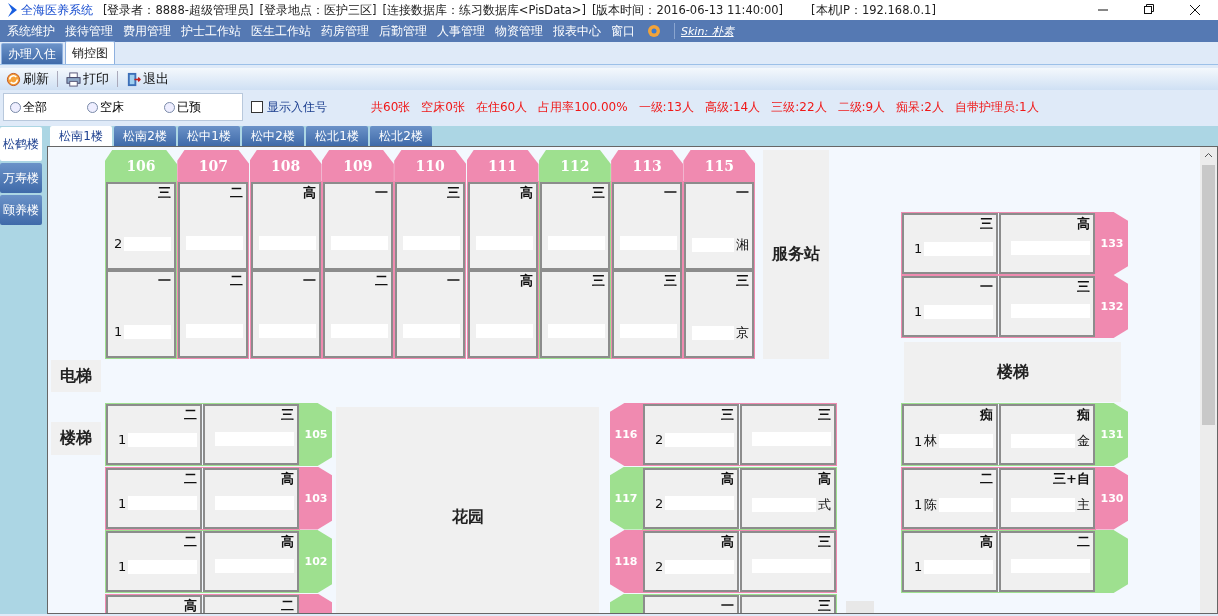 Image resolution: width=1218 pixels, height=616 pixels. I want to click on floor-tab: 松北2楼, so click(401, 136).